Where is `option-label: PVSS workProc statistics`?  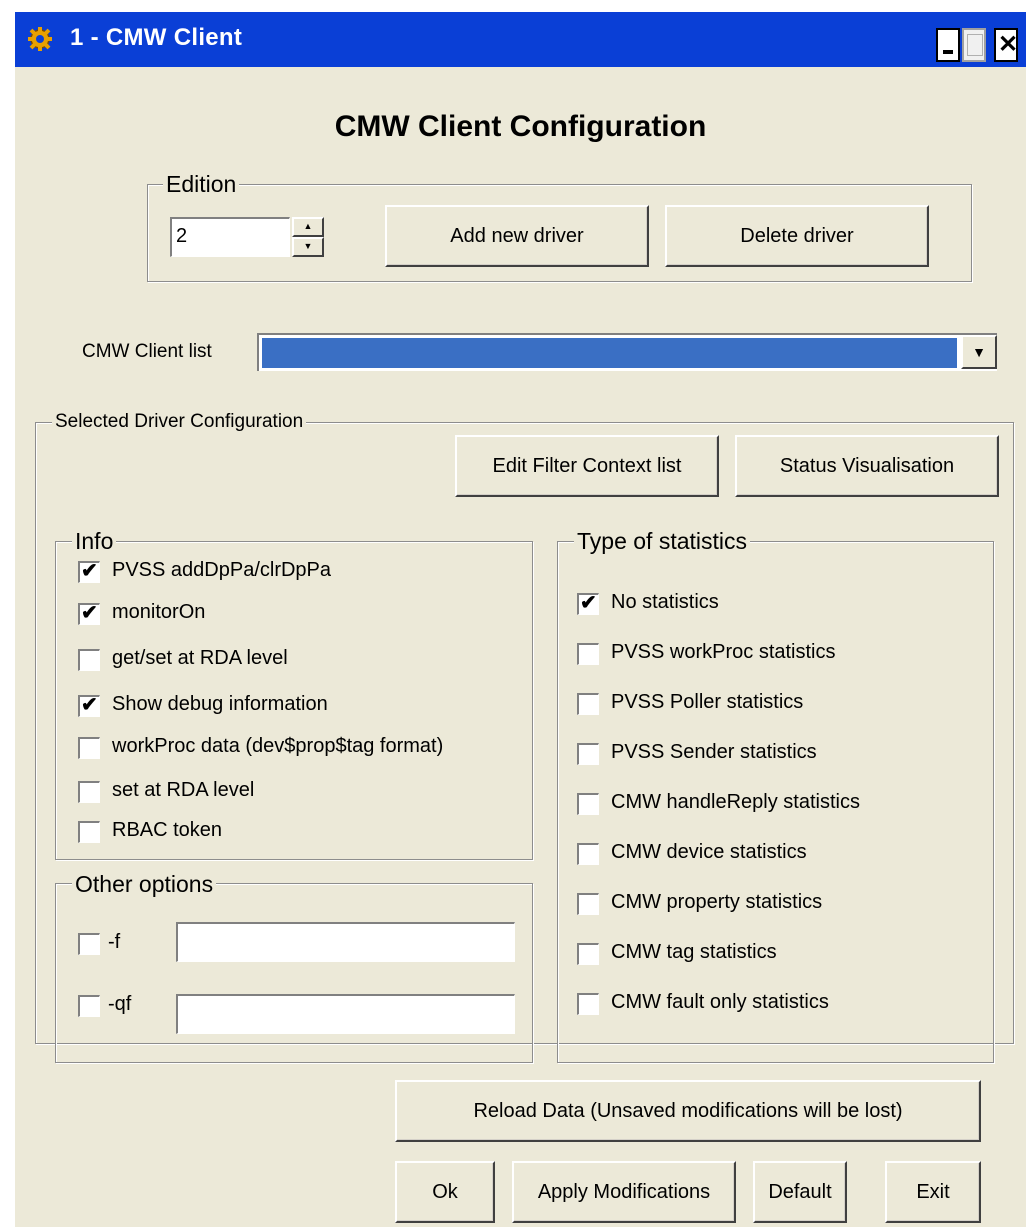 option-label: PVSS workProc statistics is located at coordinates (723, 652).